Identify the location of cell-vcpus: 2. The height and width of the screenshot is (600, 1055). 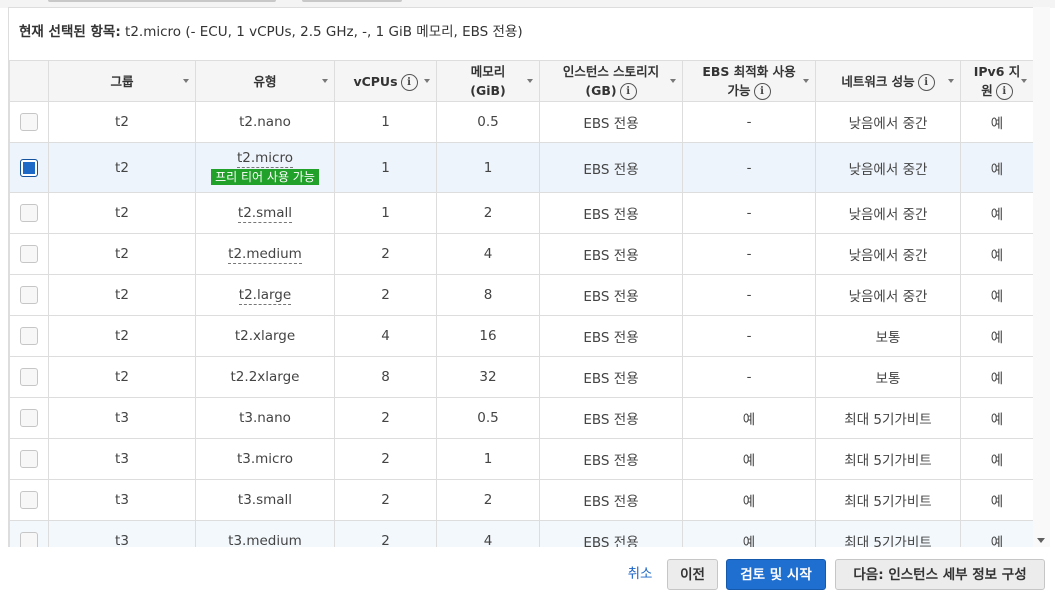
(385, 459).